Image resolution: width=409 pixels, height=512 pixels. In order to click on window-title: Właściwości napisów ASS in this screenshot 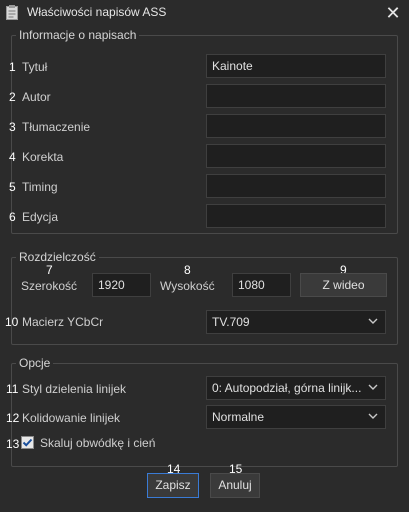, I will do `click(97, 12)`.